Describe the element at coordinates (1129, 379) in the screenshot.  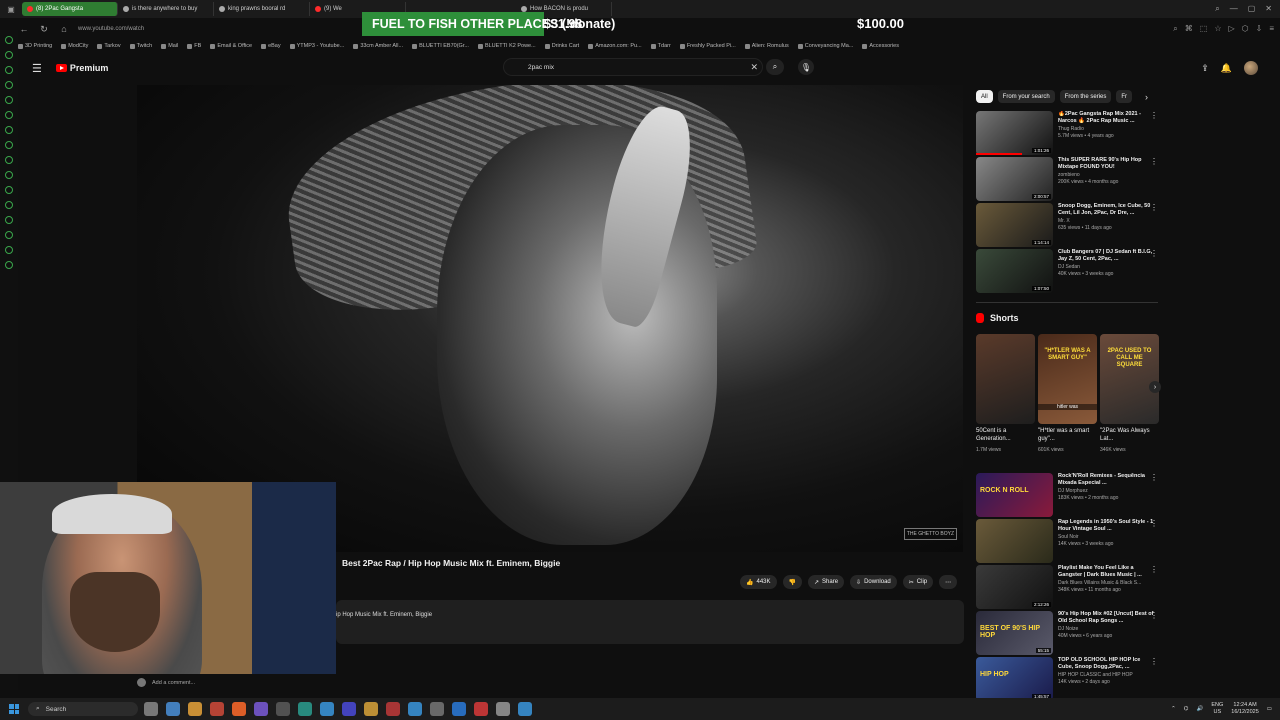
I see `short-thumbnail: 2PAC USED TO CALL ME SQUARE` at that location.